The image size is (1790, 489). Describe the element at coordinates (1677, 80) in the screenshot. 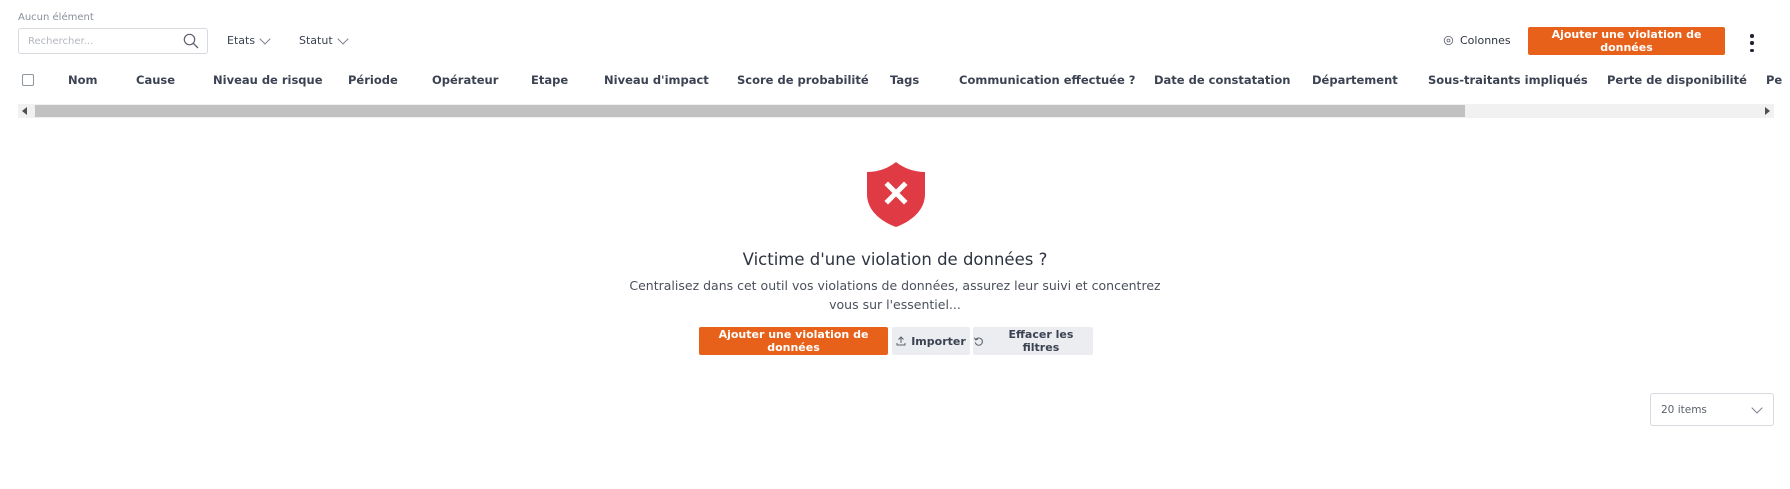

I see `column-header: Perte de disponibilité` at that location.